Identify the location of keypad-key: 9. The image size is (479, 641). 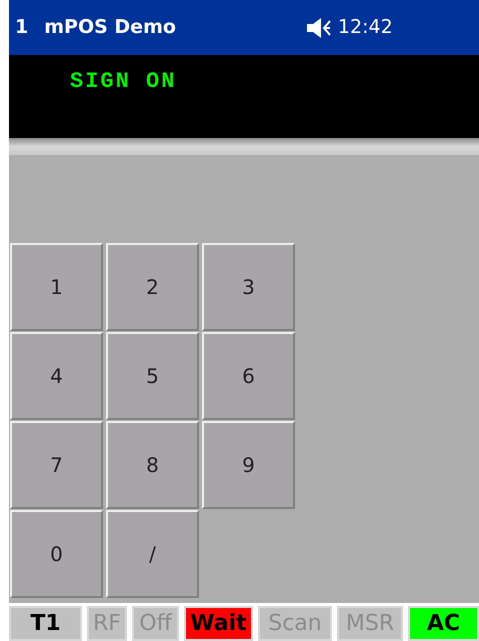
(248, 465).